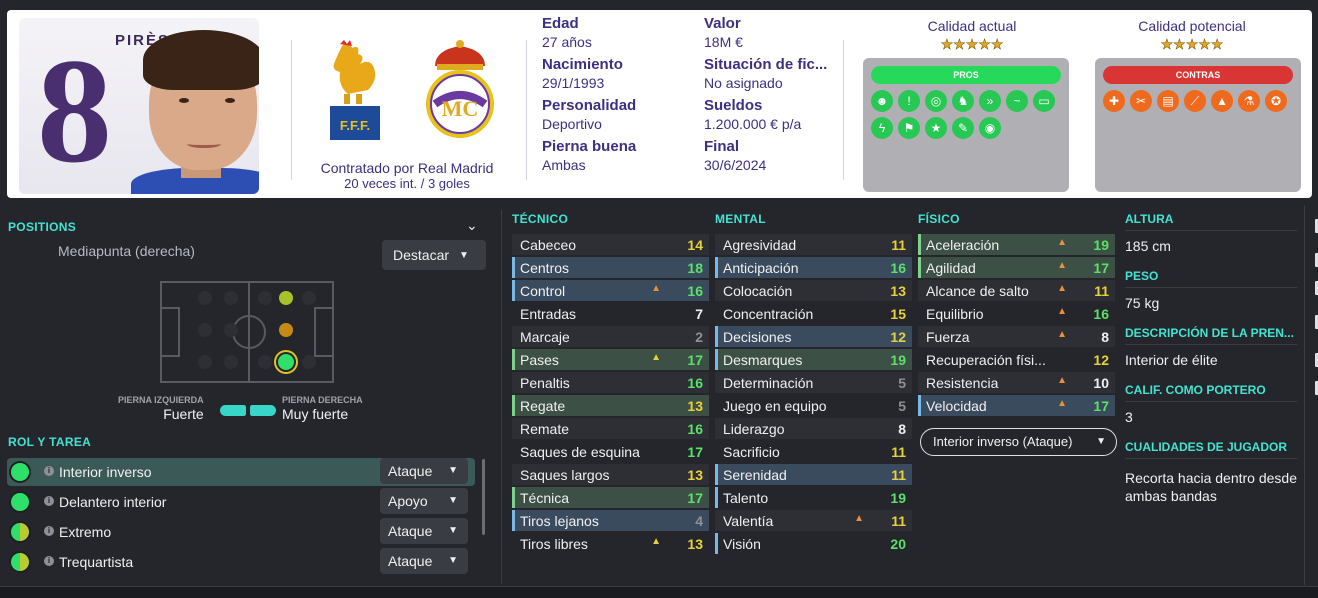 This screenshot has width=1318, height=598. I want to click on contract-club-link: Contratado por Real Madrid, so click(407, 168).